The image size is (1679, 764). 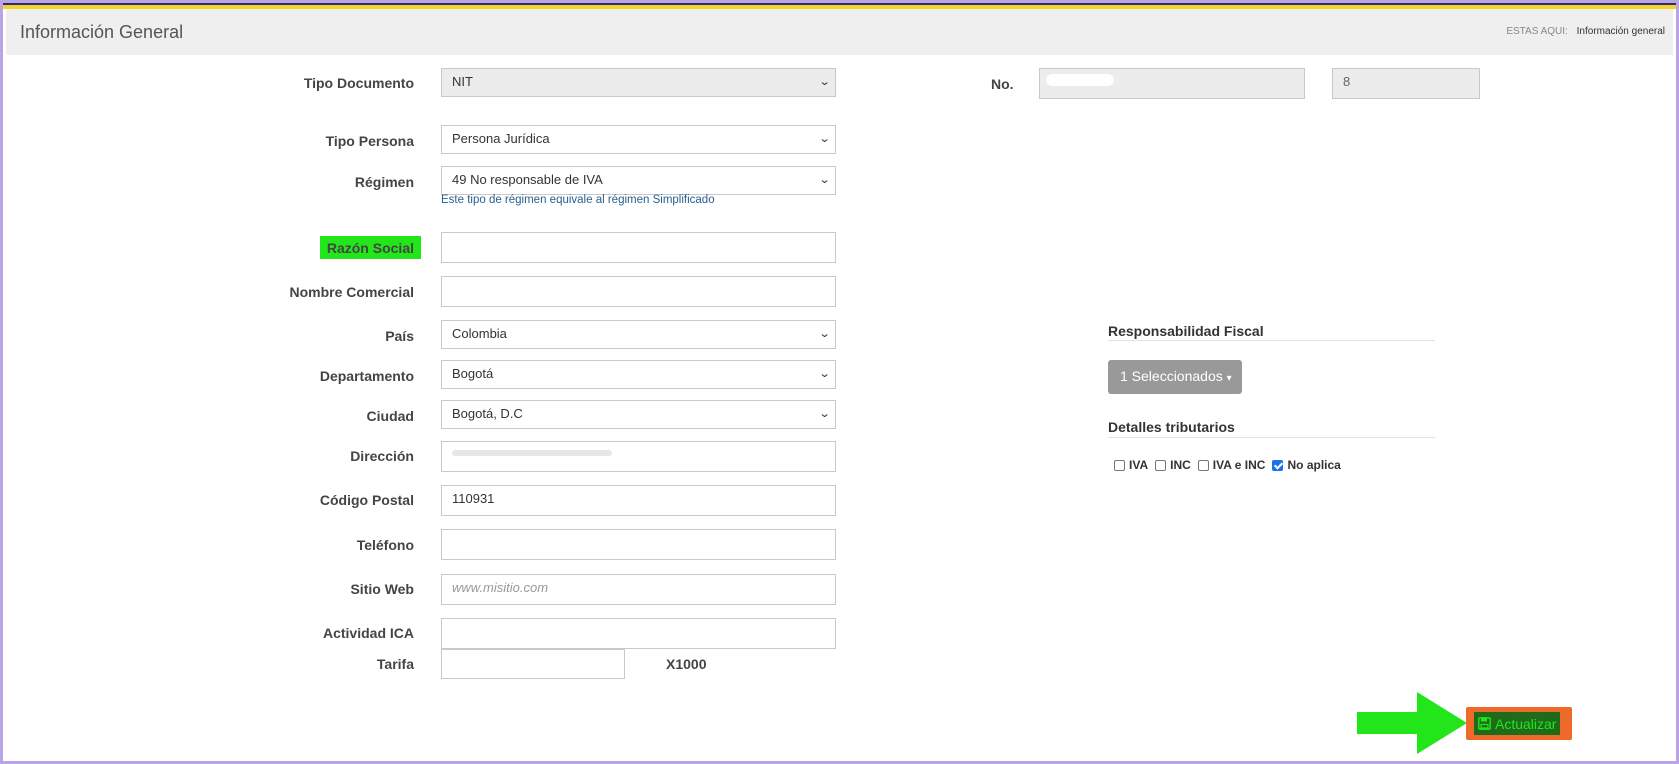 What do you see at coordinates (638, 589) in the screenshot?
I see `sitio-web-input: www.misitio.com` at bounding box center [638, 589].